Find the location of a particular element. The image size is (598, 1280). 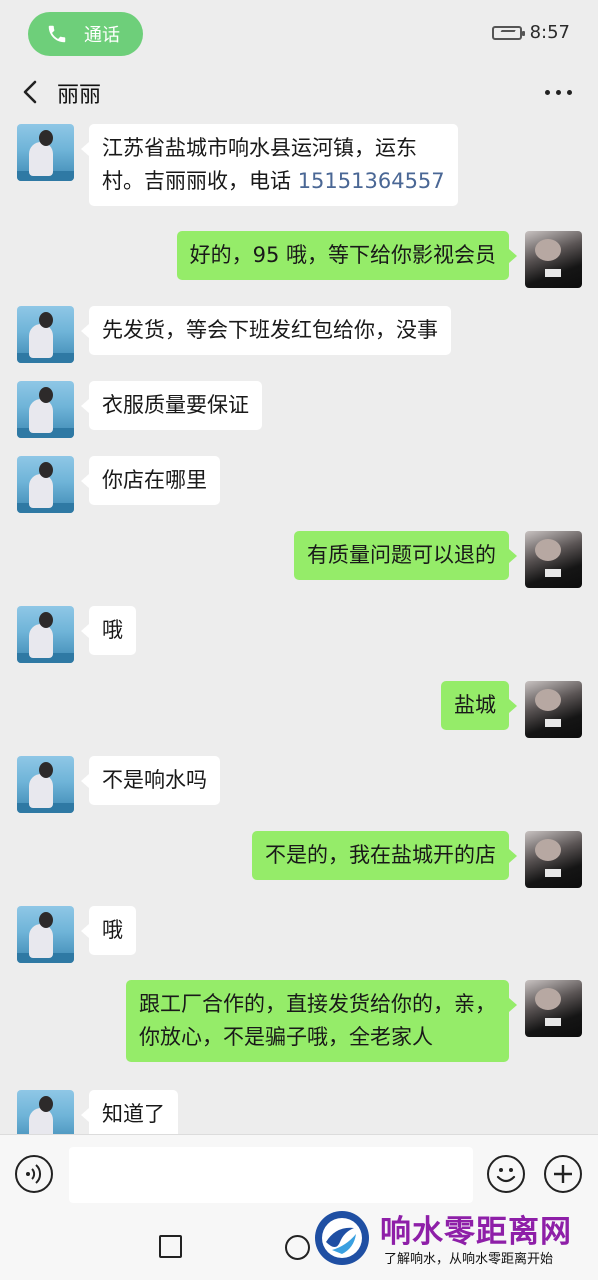

status-bar: 通话 8:57 is located at coordinates (299, 33).